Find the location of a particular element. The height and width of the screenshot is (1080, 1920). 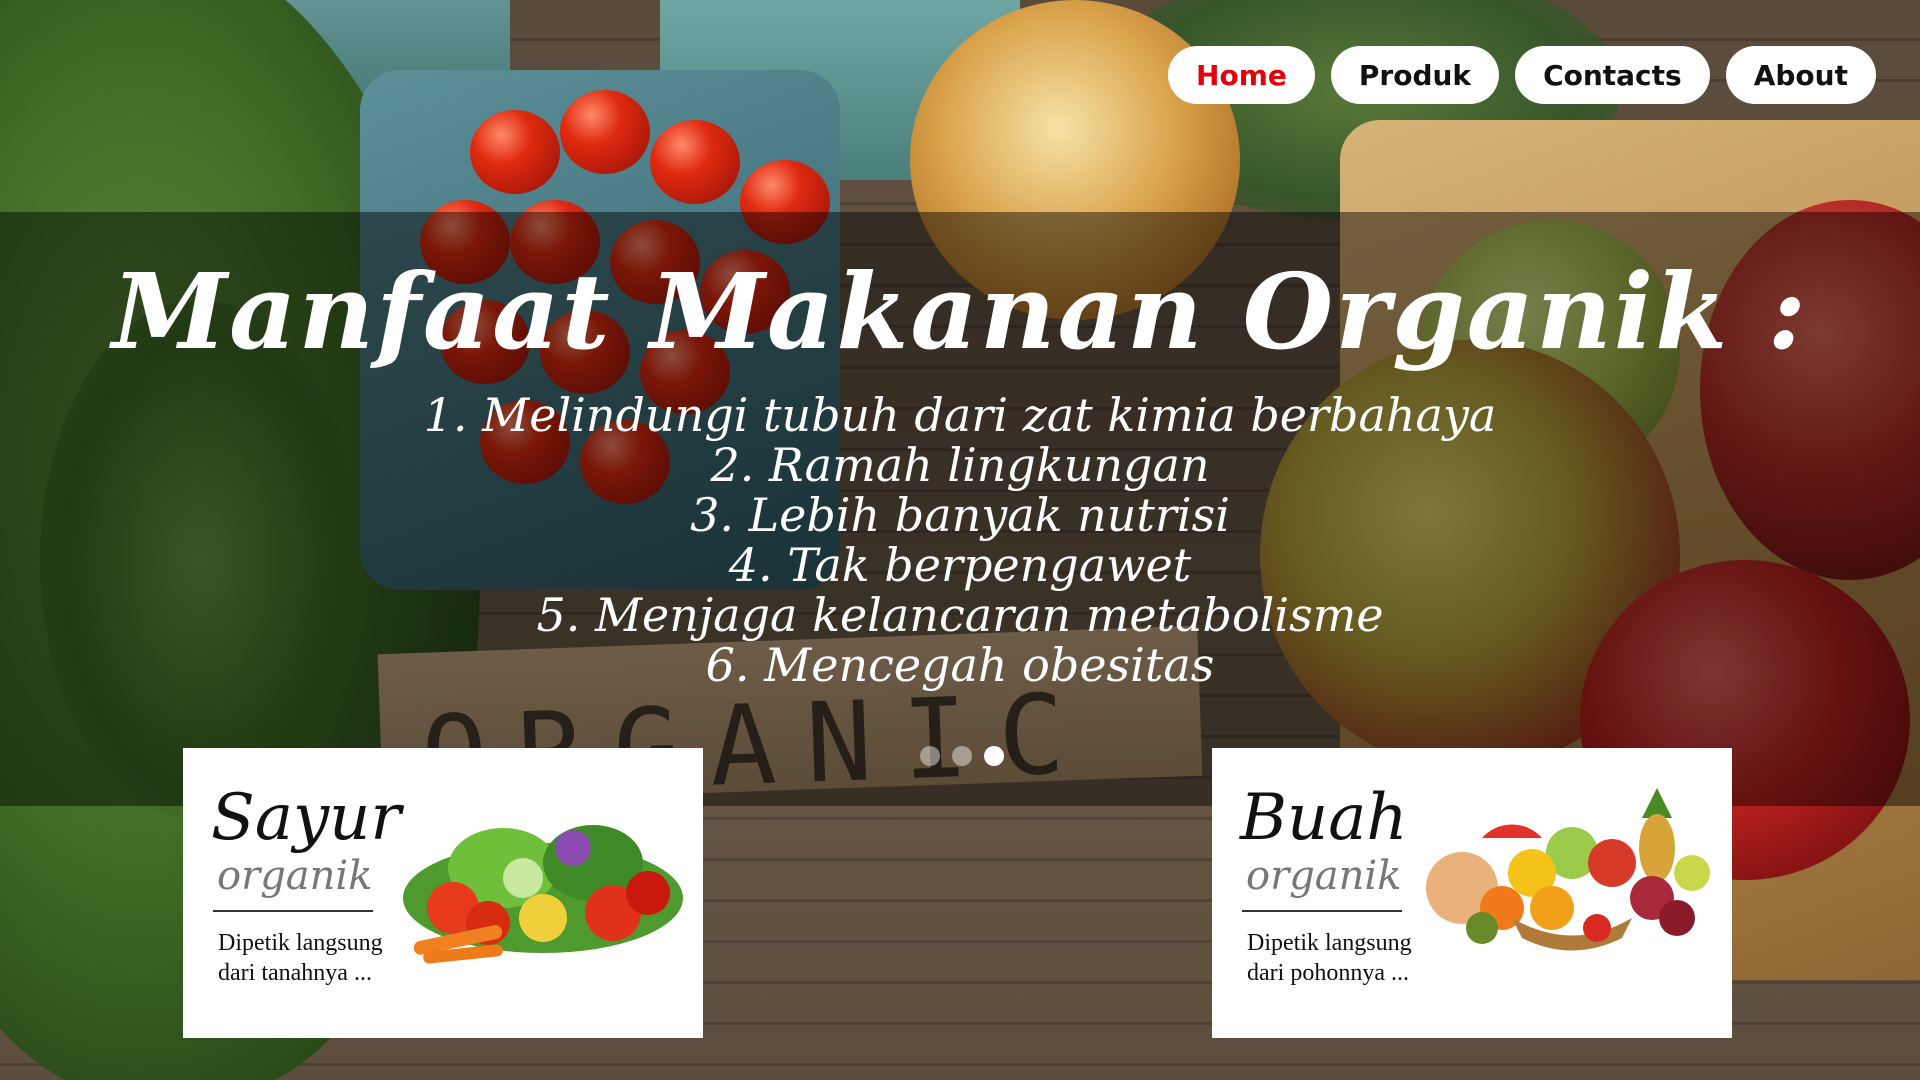

benefit-item: 3. Lebih banyak nutrisi is located at coordinates (960, 515).